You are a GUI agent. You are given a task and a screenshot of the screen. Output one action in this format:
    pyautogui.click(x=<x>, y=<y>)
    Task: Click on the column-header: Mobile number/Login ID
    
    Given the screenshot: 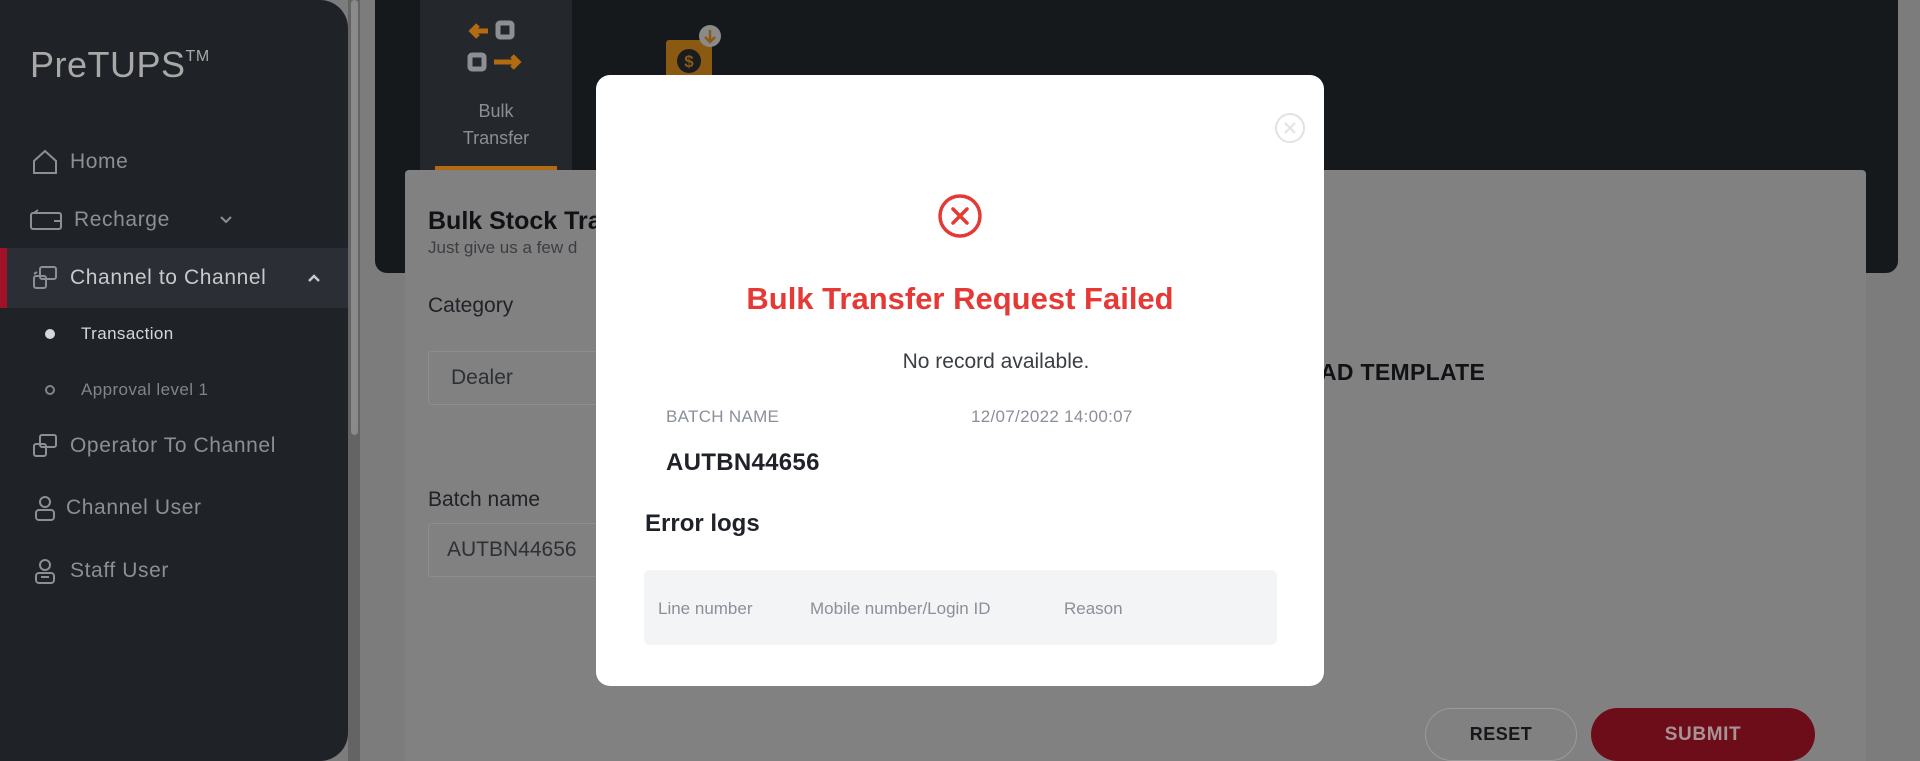 What is the action you would take?
    pyautogui.click(x=900, y=608)
    